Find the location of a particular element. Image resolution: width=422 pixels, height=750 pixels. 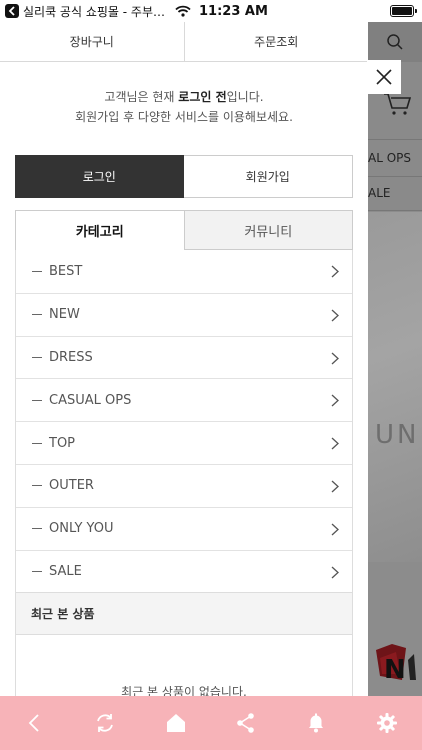

category-label: OUTER is located at coordinates (71, 486).